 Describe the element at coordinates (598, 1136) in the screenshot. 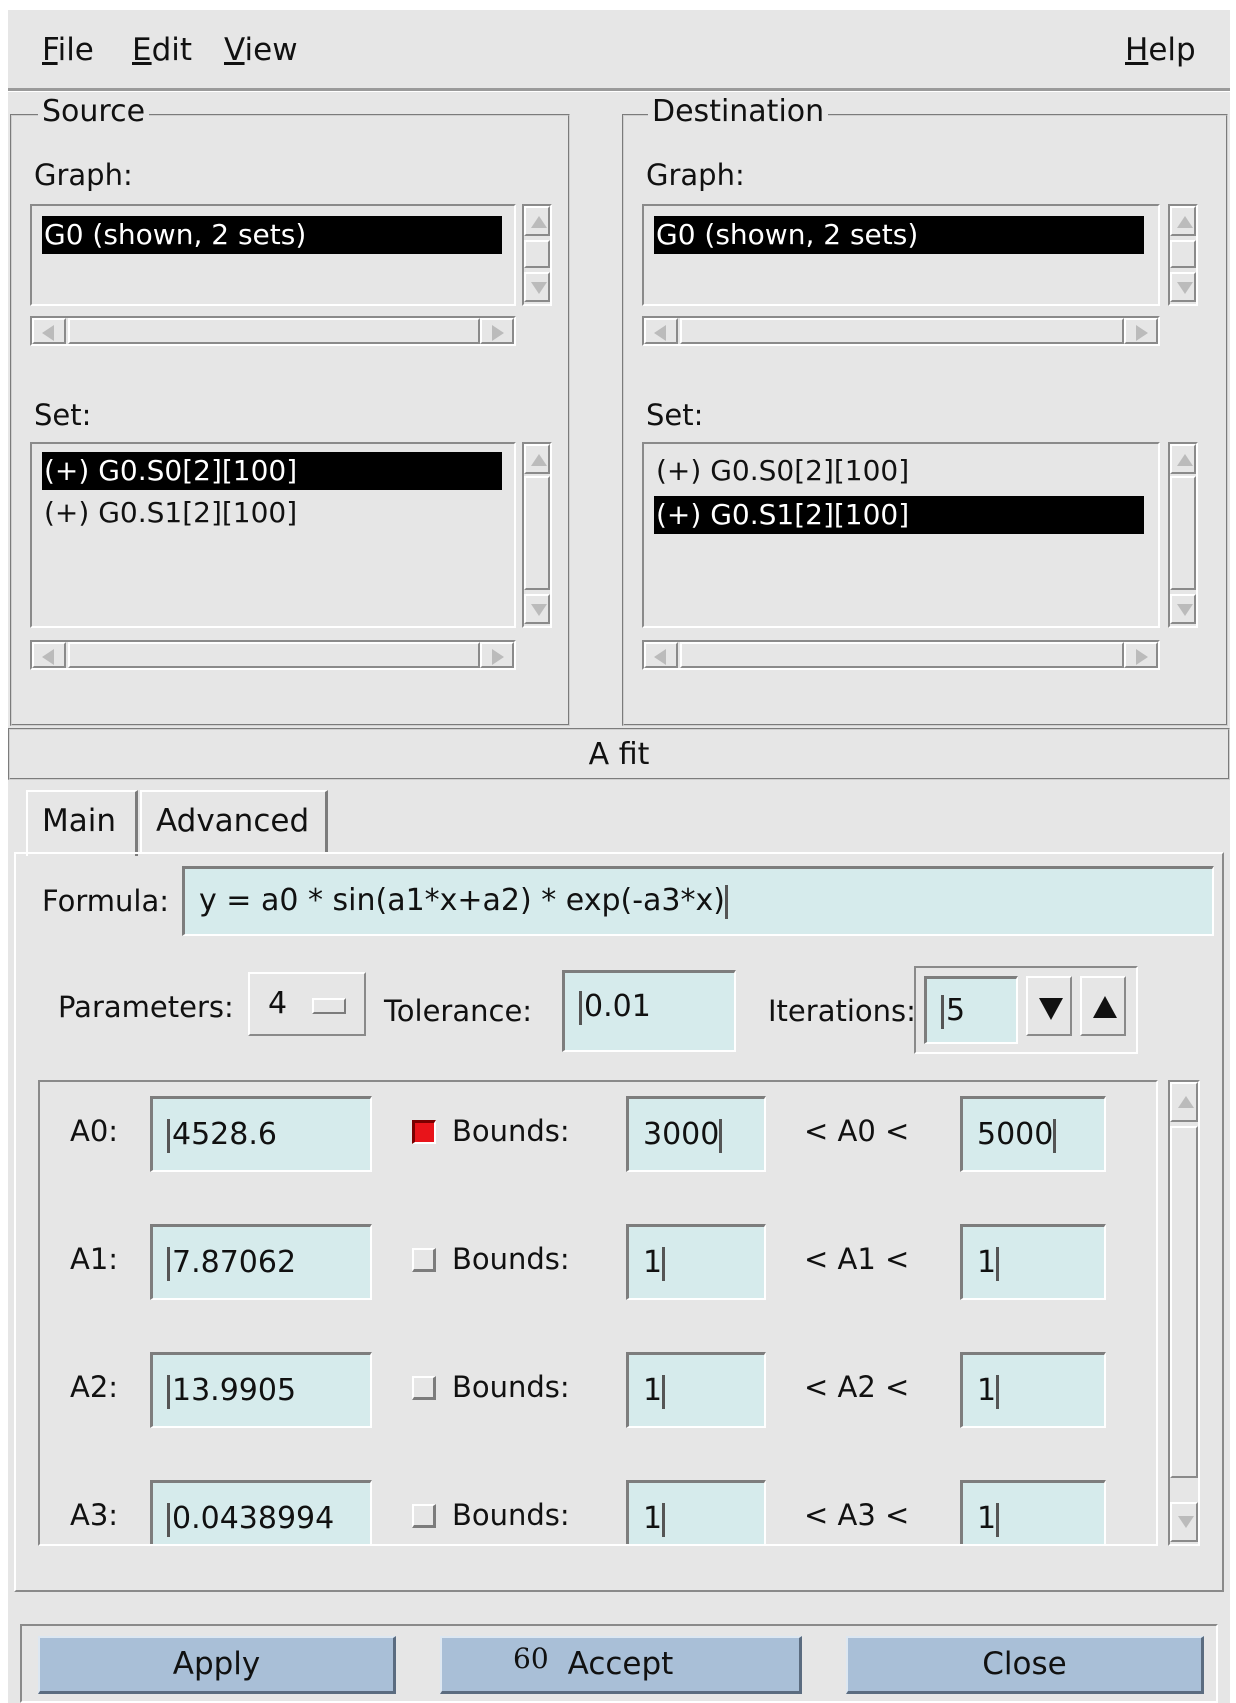

I see `parameter-row: A0: 4528.6 Bounds: 3000 < A0 < 5000` at that location.